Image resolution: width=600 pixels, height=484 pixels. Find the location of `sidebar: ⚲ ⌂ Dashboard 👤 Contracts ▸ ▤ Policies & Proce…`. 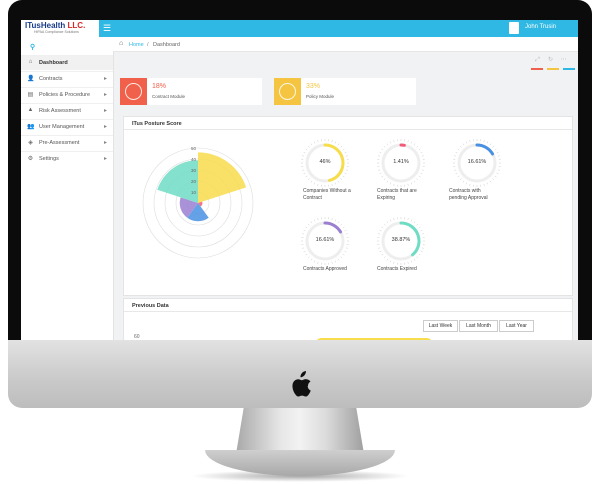

sidebar: ⚲ ⌂ Dashboard 👤 Contracts ▸ ▤ Policies & Proce… is located at coordinates (67, 188).